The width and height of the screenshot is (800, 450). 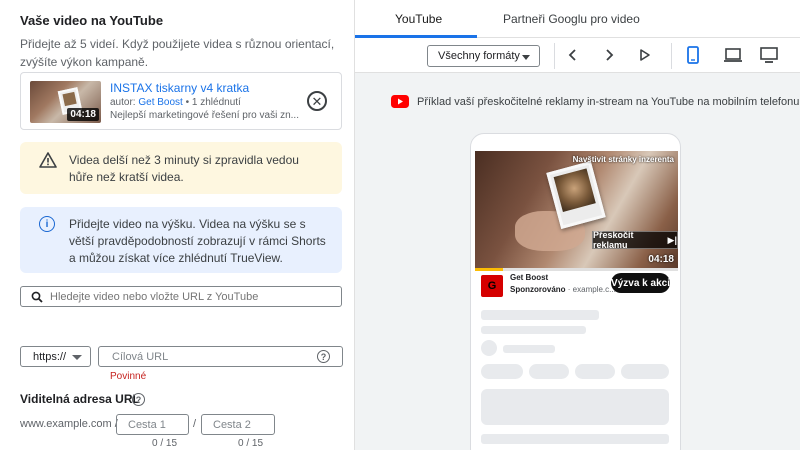 I want to click on ad-progress-fill, so click(x=489, y=269).